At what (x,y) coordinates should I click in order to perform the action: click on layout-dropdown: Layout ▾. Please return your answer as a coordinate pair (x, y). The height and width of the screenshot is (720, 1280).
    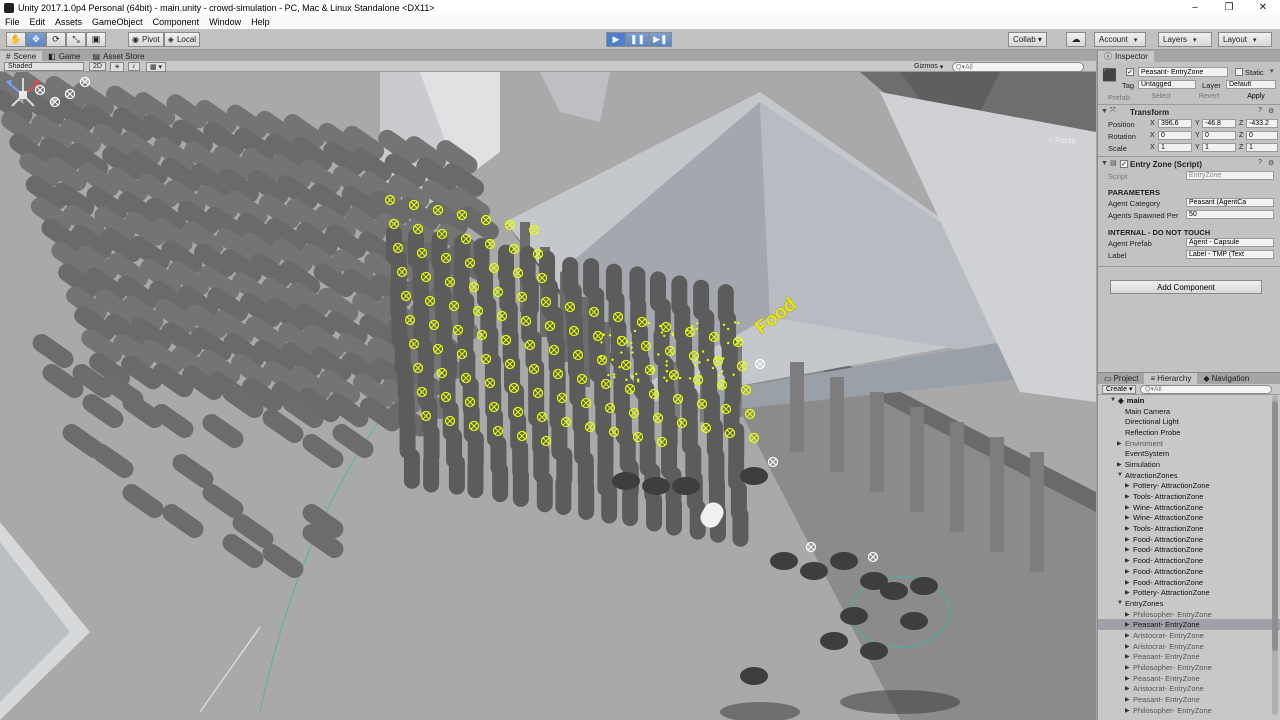
    Looking at the image, I should click on (1245, 39).